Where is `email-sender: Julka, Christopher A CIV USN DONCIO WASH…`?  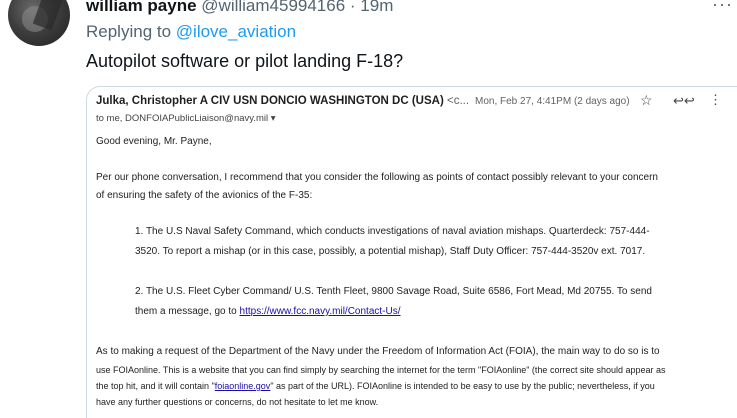 email-sender: Julka, Christopher A CIV USN DONCIO WASH… is located at coordinates (282, 101).